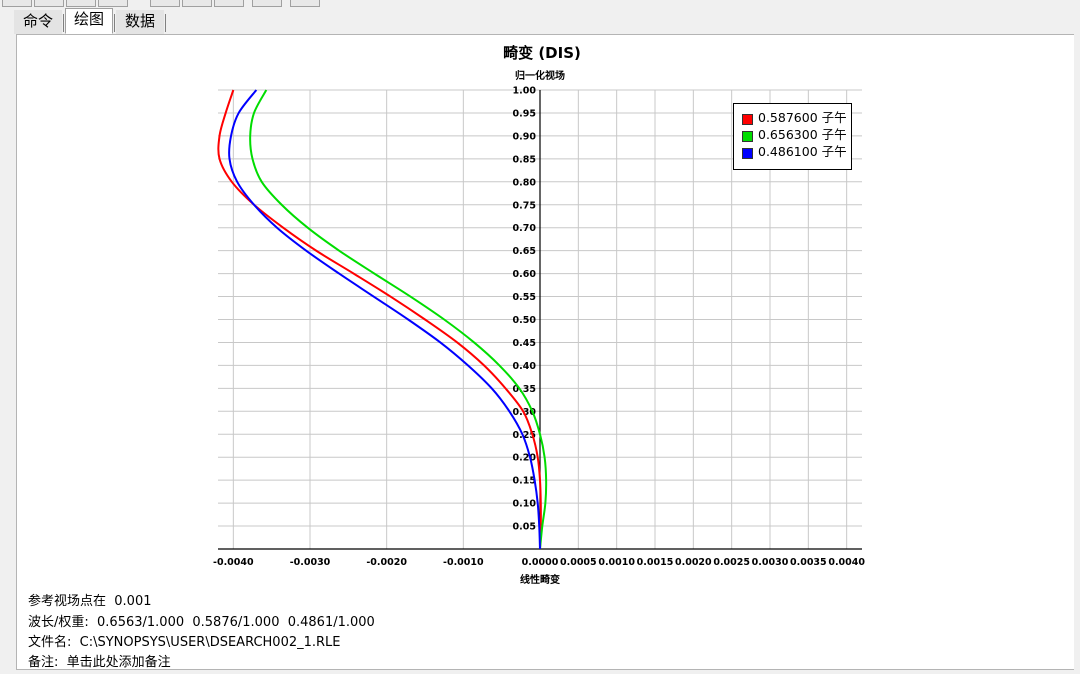 This screenshot has height=674, width=1080. Describe the element at coordinates (616, 562) in the screenshot. I see `x-tick-label: 0.0010` at that location.